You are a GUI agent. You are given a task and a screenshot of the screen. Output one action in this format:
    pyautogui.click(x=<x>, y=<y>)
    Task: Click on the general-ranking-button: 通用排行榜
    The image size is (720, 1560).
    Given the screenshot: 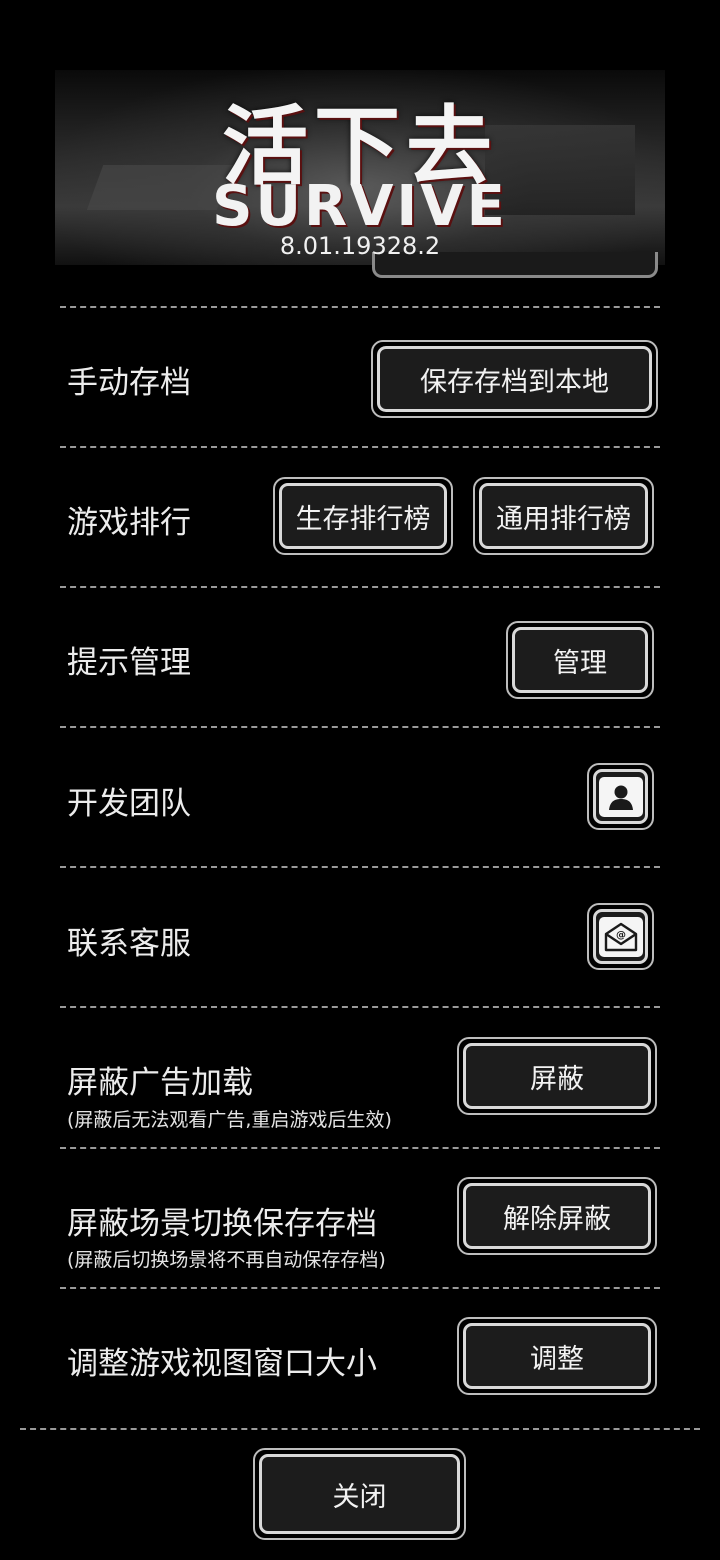 What is the action you would take?
    pyautogui.click(x=563, y=516)
    